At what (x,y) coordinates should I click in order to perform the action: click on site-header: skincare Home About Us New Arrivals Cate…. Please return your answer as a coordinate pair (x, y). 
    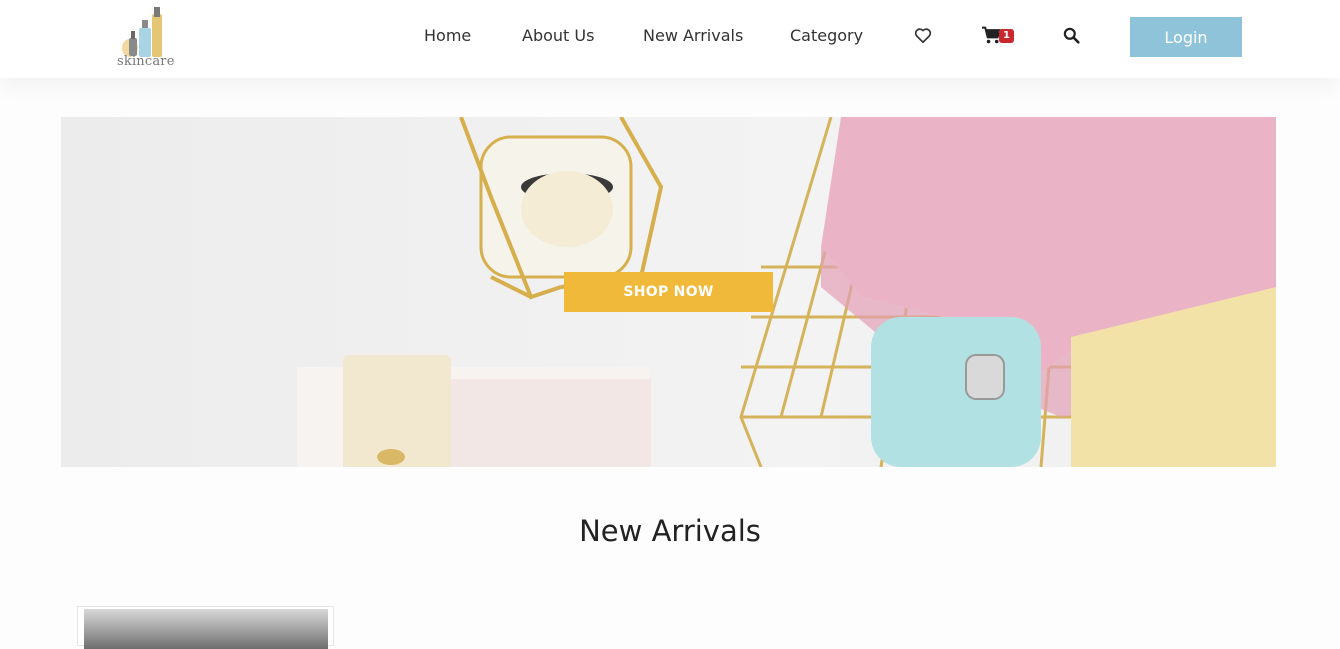
    Looking at the image, I should click on (670, 39).